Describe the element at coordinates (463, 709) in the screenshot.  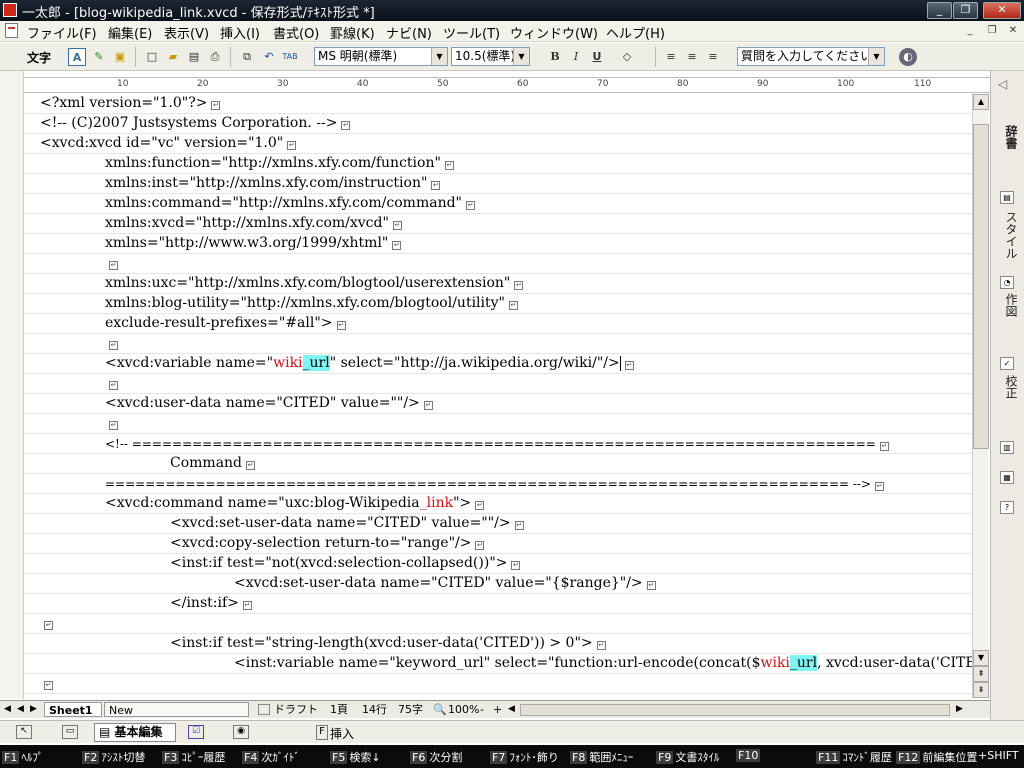
I see `zoom-level: 100%` at that location.